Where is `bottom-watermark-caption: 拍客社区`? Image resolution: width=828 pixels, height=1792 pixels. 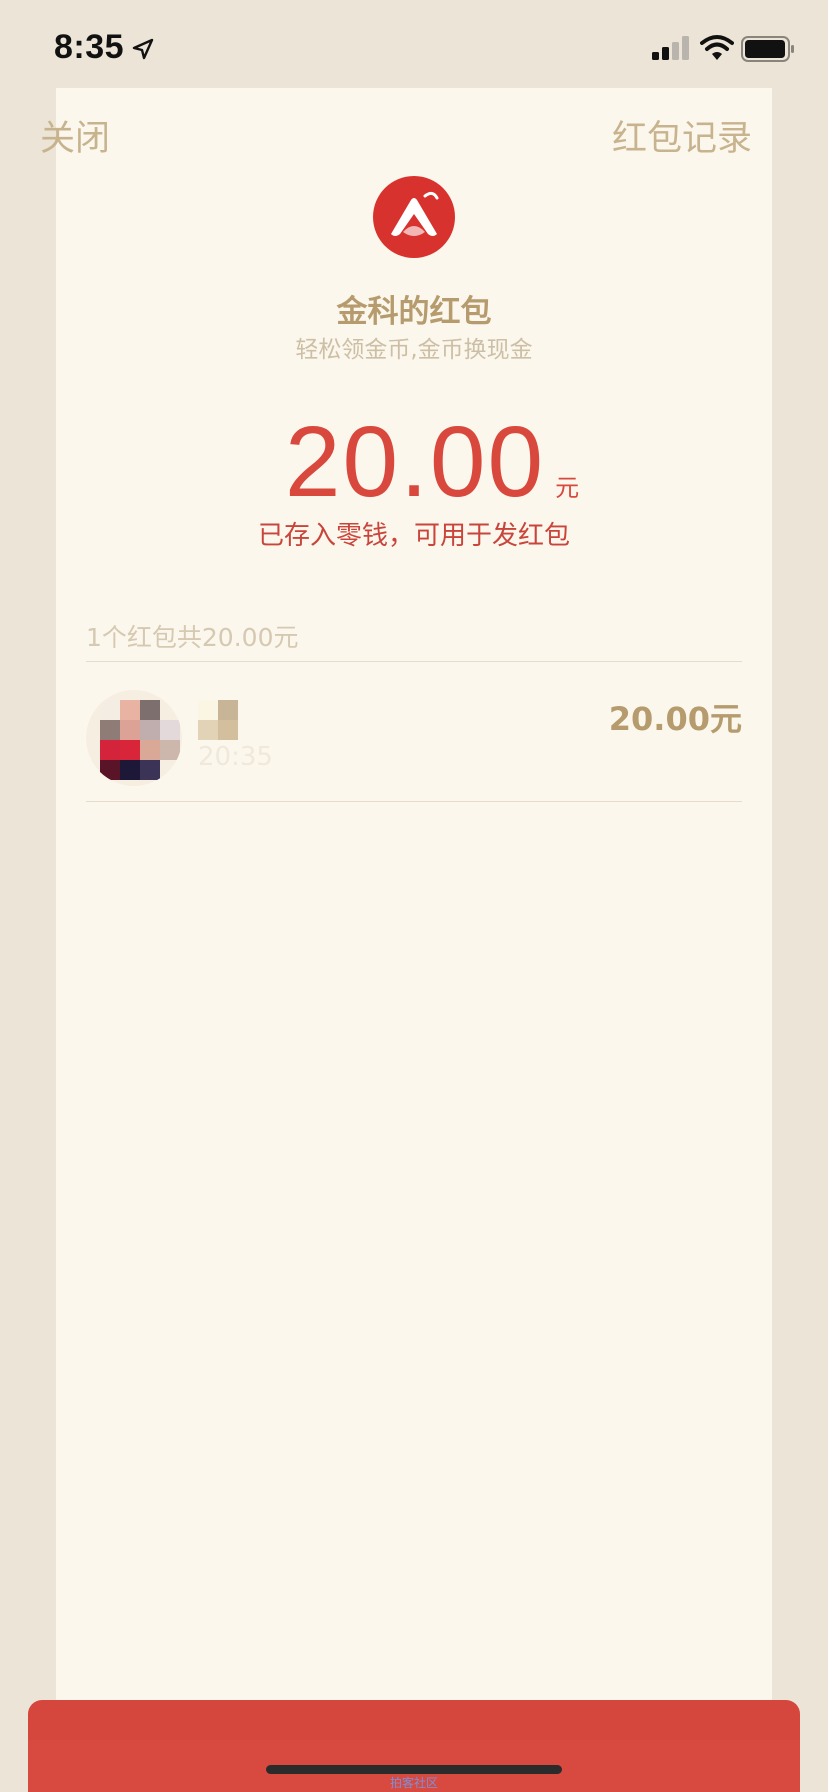 bottom-watermark-caption: 拍客社区 is located at coordinates (413, 1783).